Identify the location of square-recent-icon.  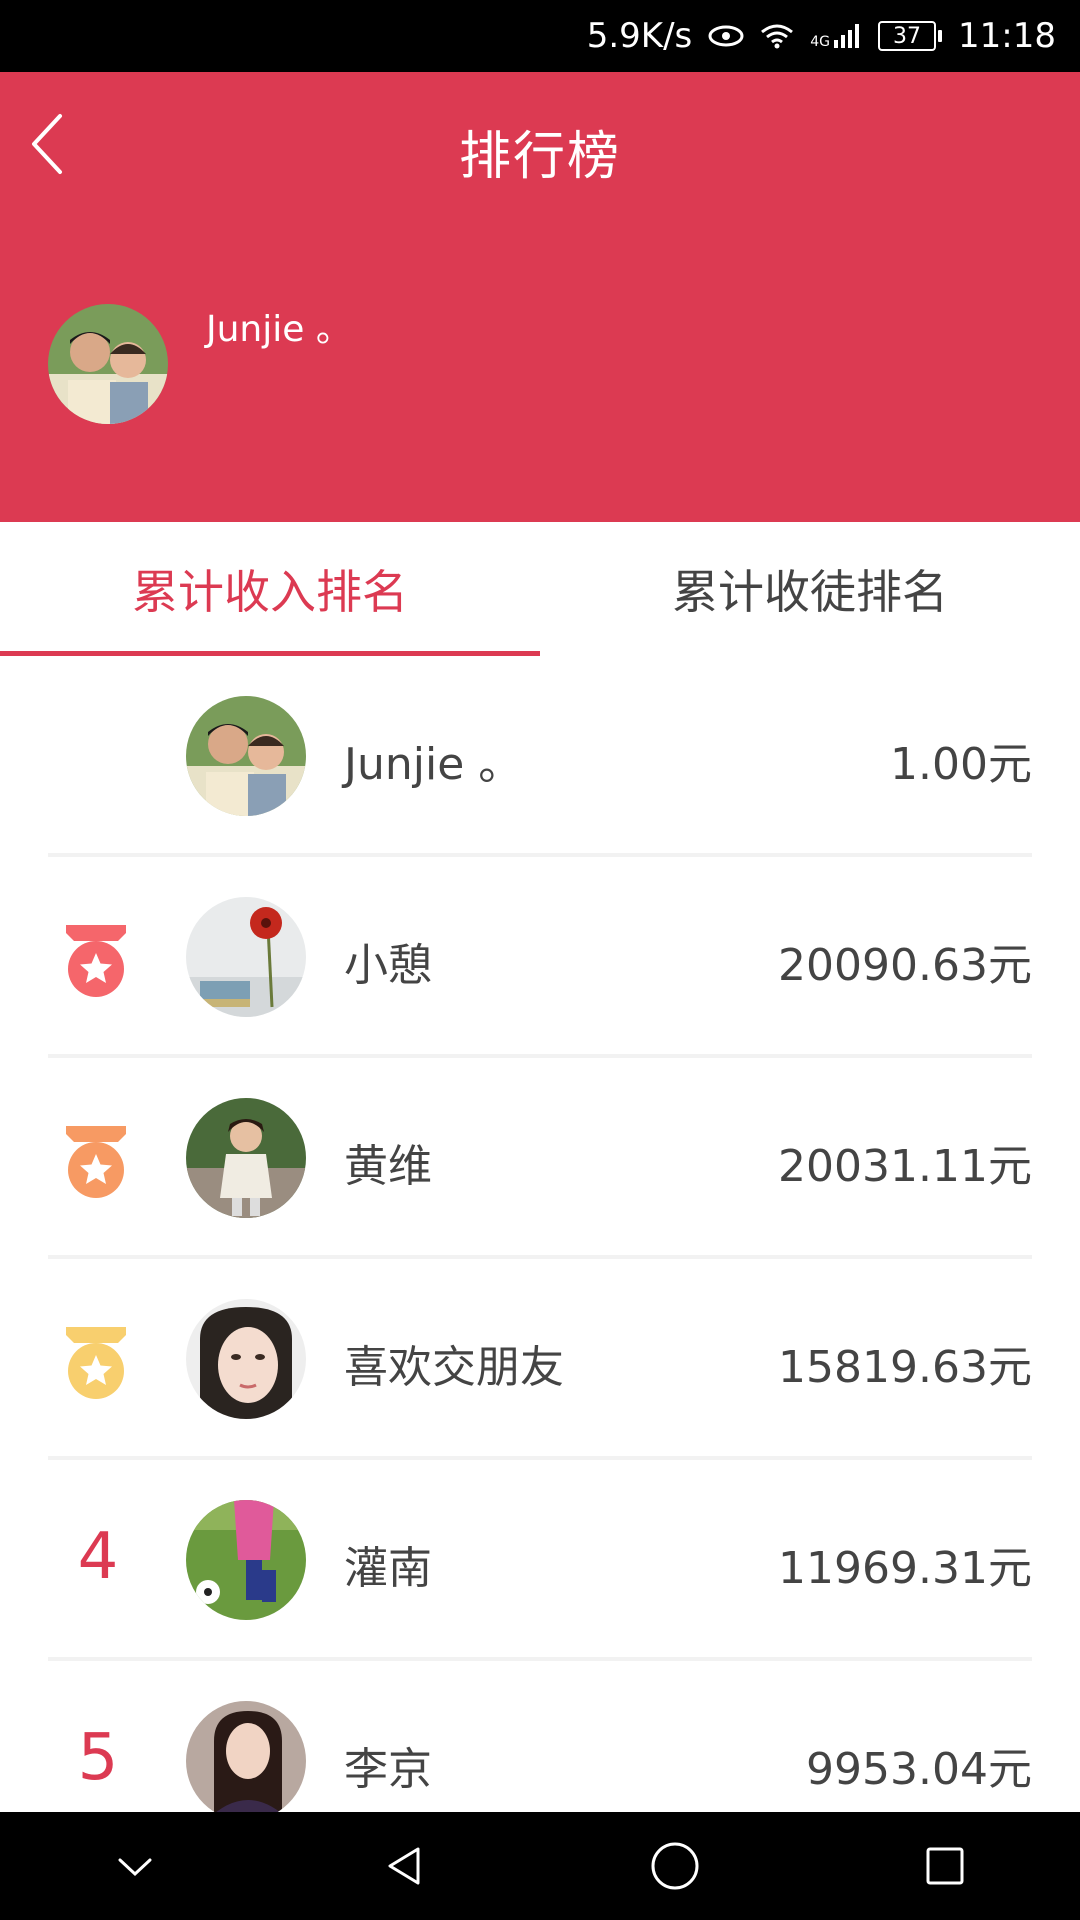
(945, 1866).